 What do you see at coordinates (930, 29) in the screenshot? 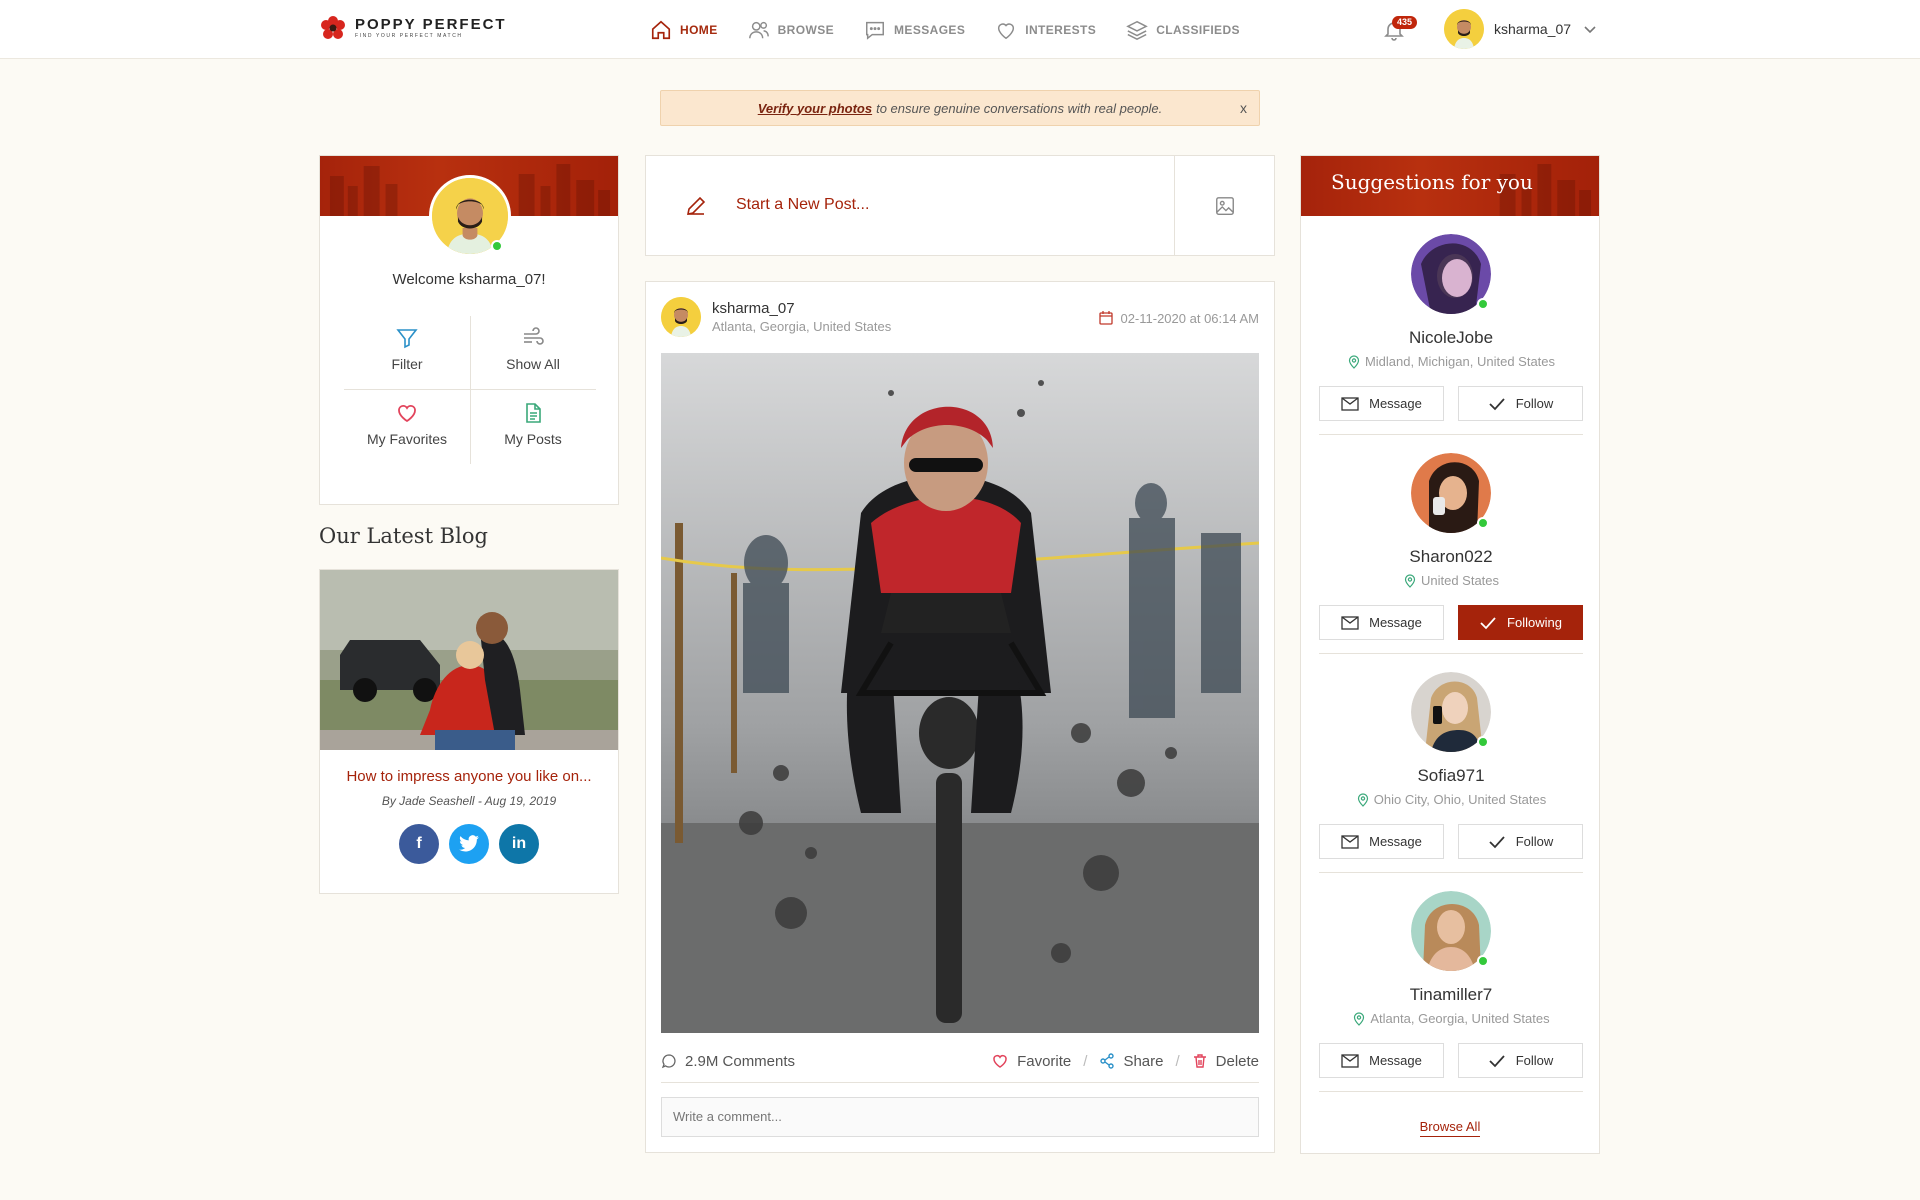
I see `nav-messages-label: MESSAGES` at bounding box center [930, 29].